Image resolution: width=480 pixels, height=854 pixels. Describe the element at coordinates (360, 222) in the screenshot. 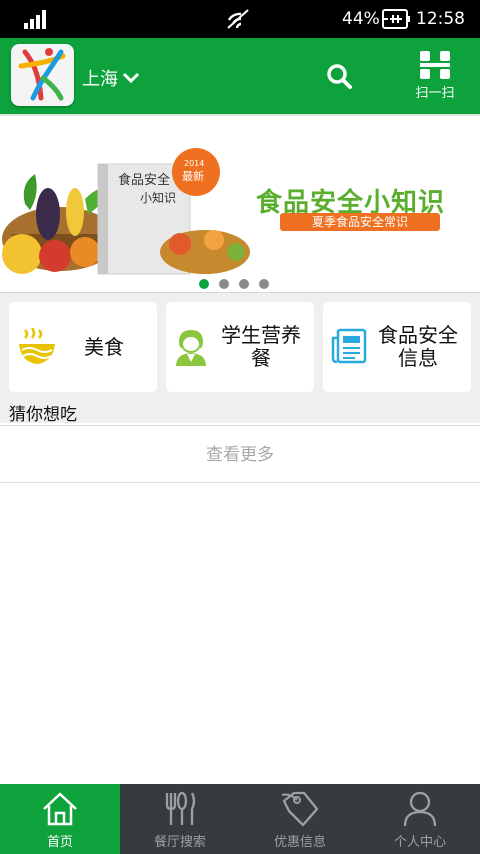

I see `banner-subtitle: 夏季食品安全常识` at that location.